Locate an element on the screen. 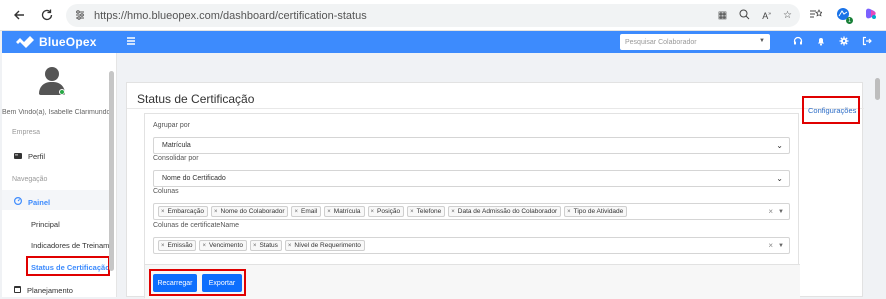 Image resolution: width=886 pixels, height=299 pixels. online-status-dot is located at coordinates (62, 92).